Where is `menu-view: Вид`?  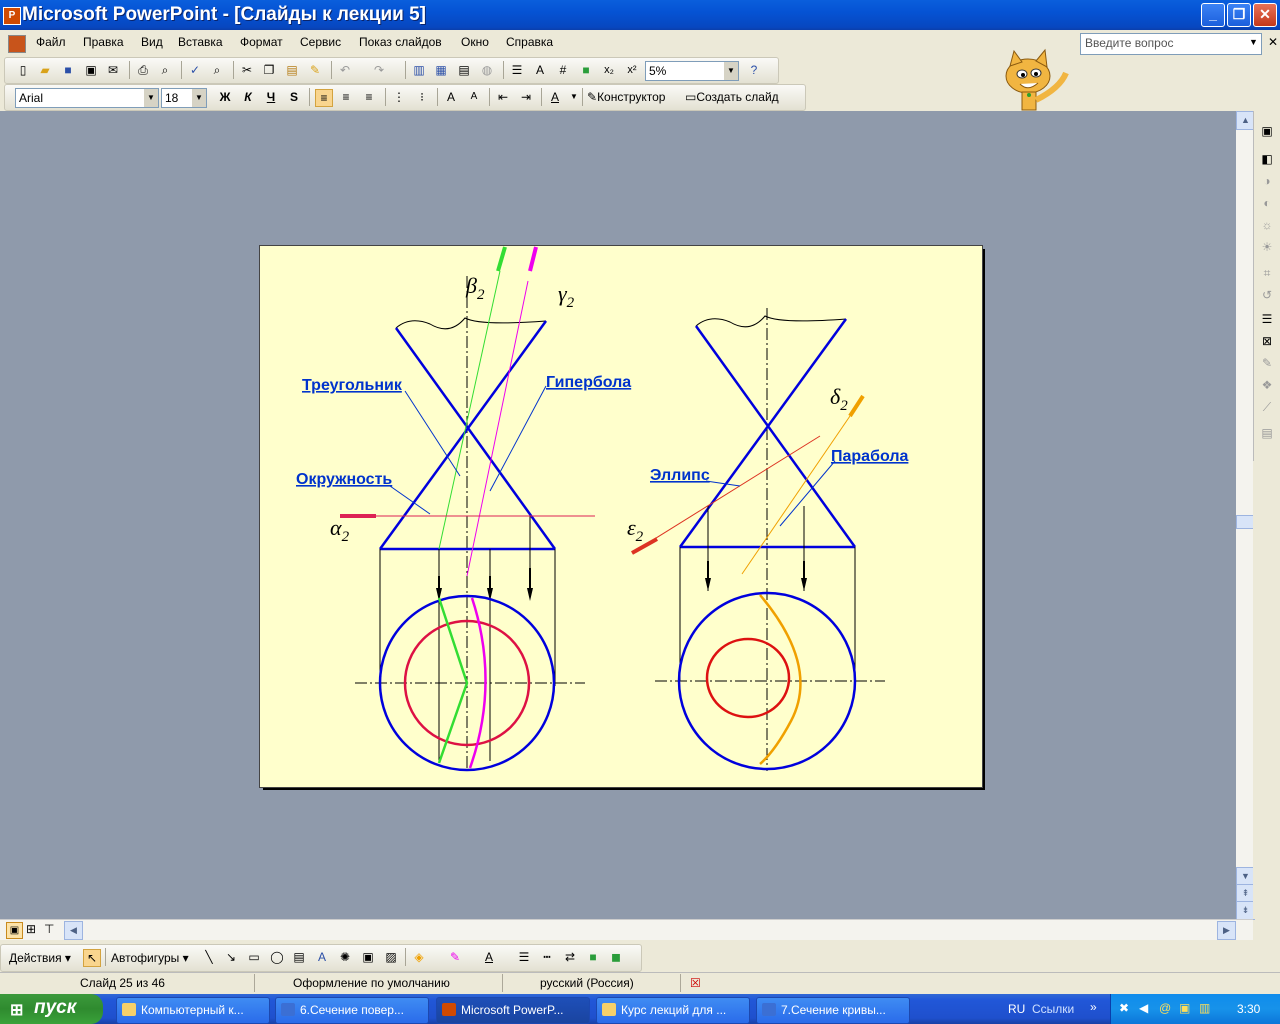 menu-view: Вид is located at coordinates (152, 42).